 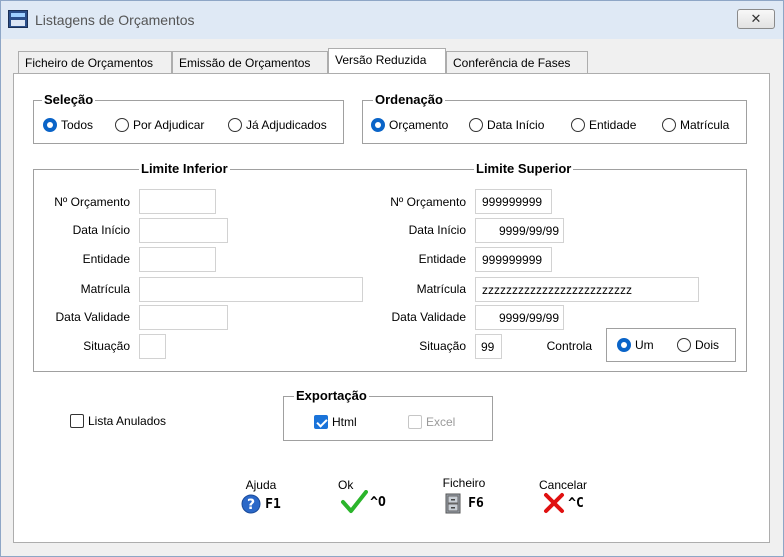 What do you see at coordinates (428, 202) in the screenshot?
I see `sup-orcamento-label: Nº Orçamento` at bounding box center [428, 202].